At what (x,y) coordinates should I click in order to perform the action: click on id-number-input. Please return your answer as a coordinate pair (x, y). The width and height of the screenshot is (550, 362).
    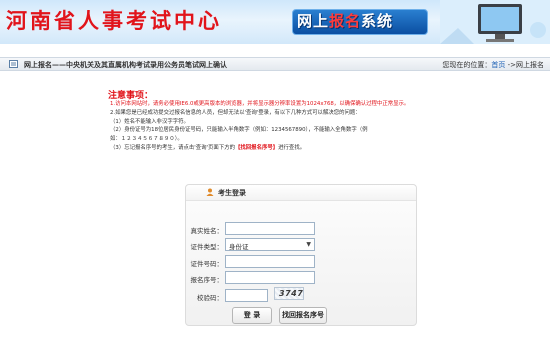
    Looking at the image, I should click on (270, 261).